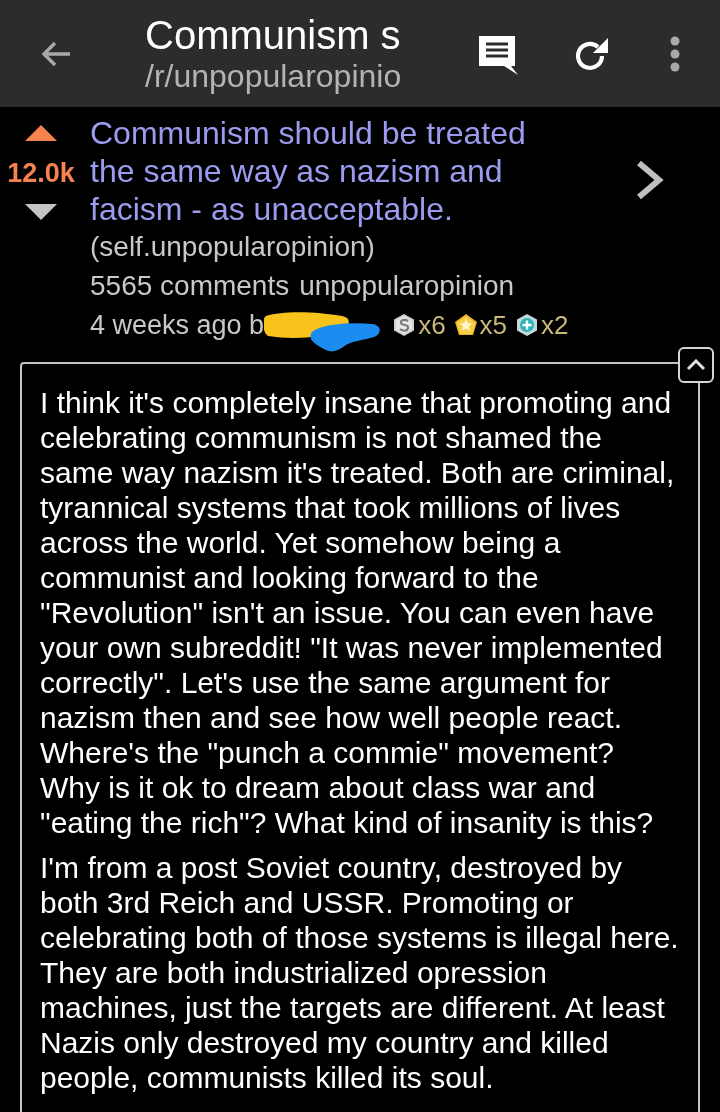 This screenshot has width=720, height=1112. I want to click on star-medal-icon, so click(465, 325).